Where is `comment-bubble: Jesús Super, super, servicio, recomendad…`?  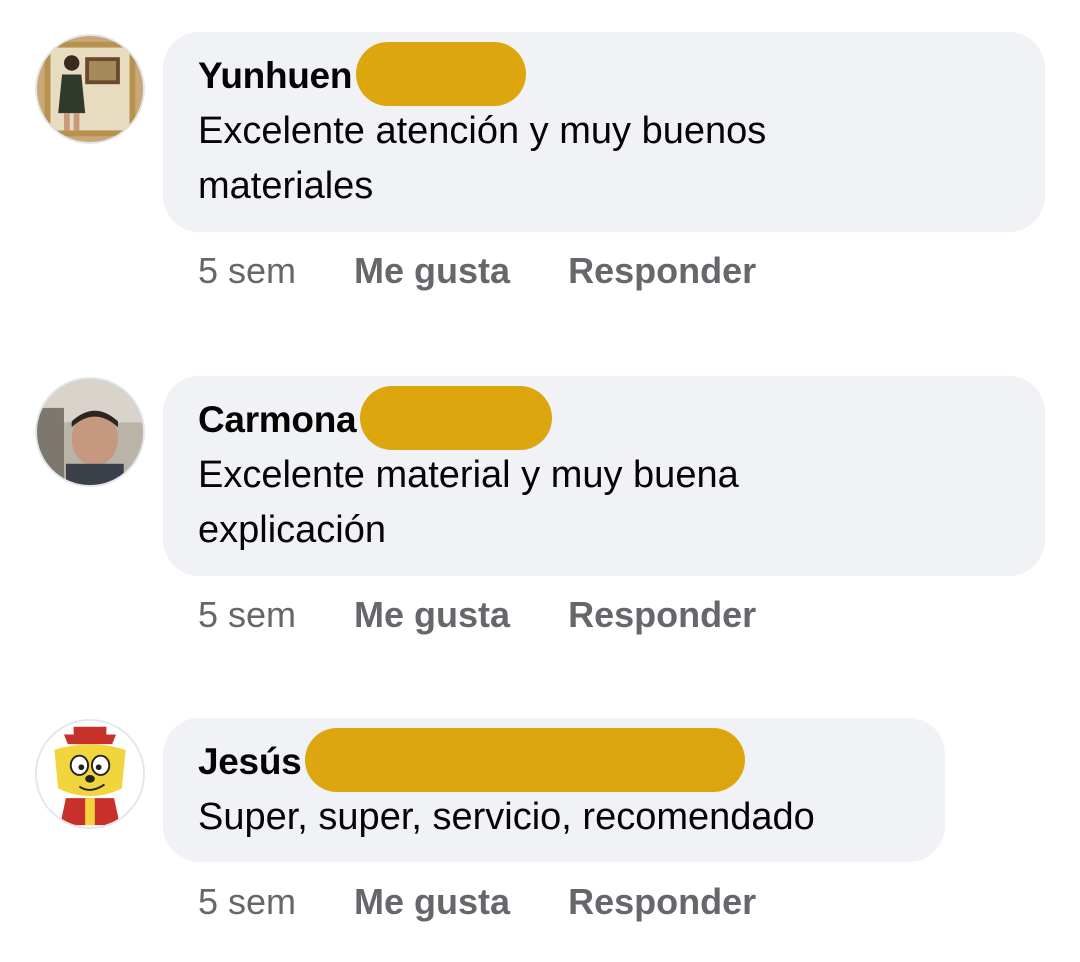
comment-bubble: Jesús Super, super, servicio, recomendad… is located at coordinates (554, 790).